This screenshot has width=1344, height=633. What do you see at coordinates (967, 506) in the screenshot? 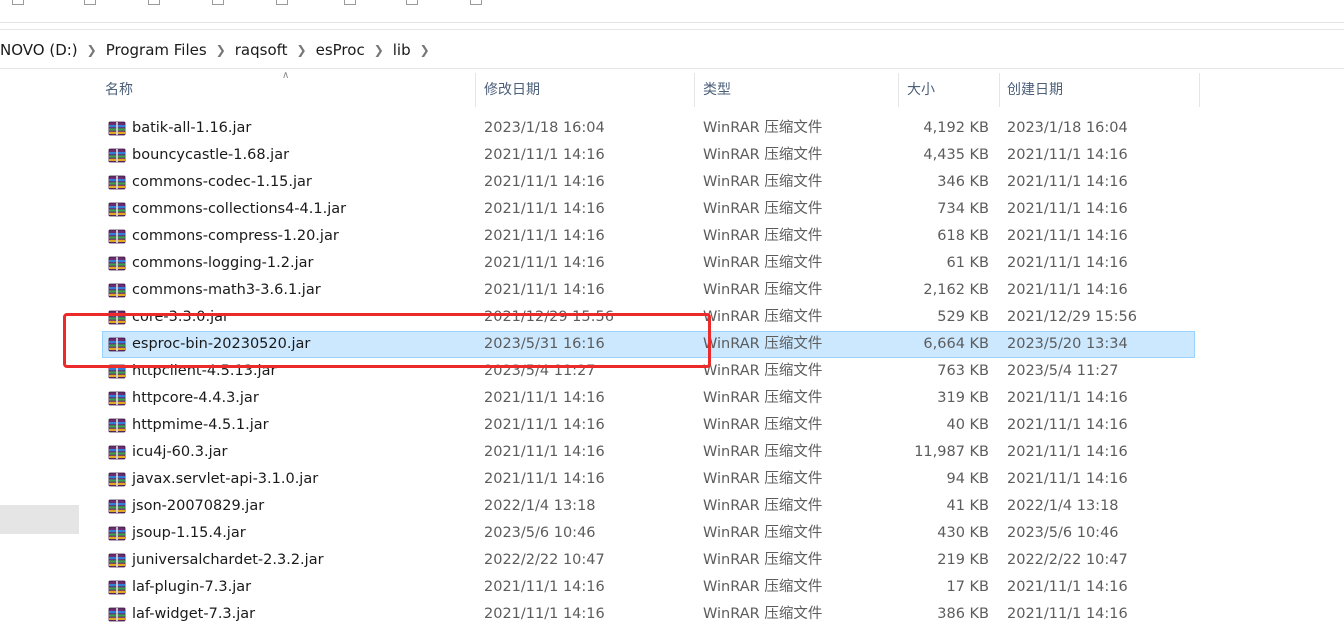
I see `file-size: 41 KB` at bounding box center [967, 506].